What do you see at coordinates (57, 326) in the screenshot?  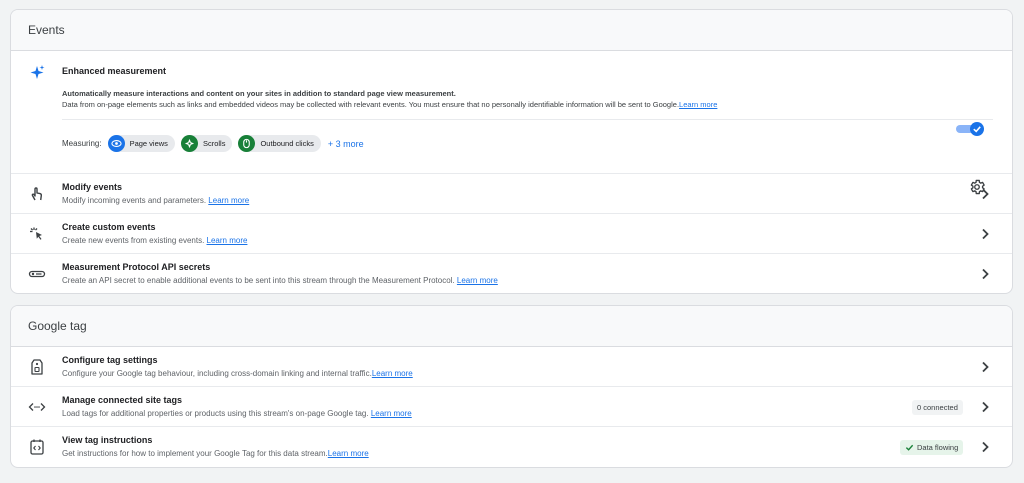 I see `google-tag-title: Google tag` at bounding box center [57, 326].